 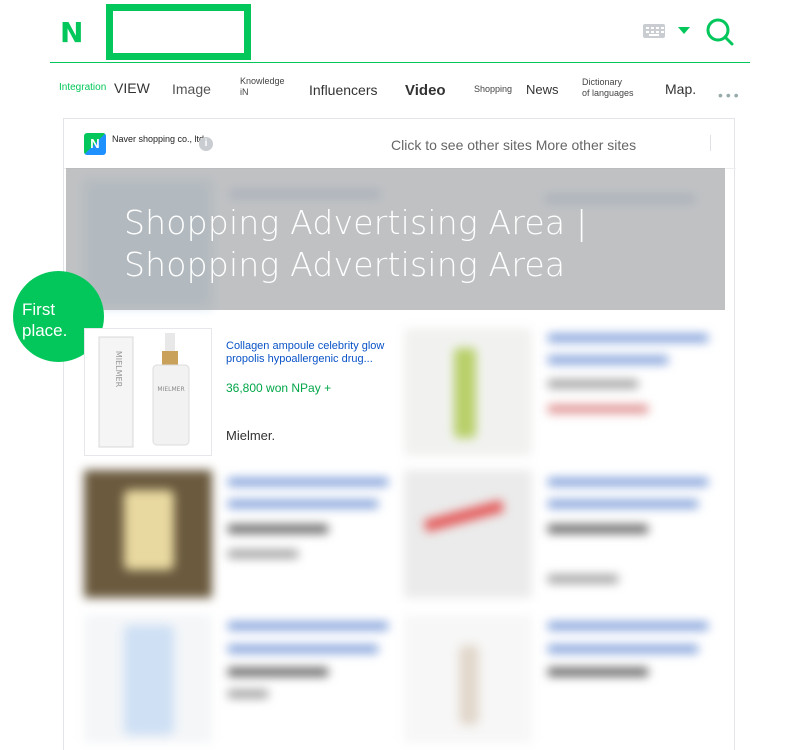 I want to click on tab-news: News, so click(x=542, y=89).